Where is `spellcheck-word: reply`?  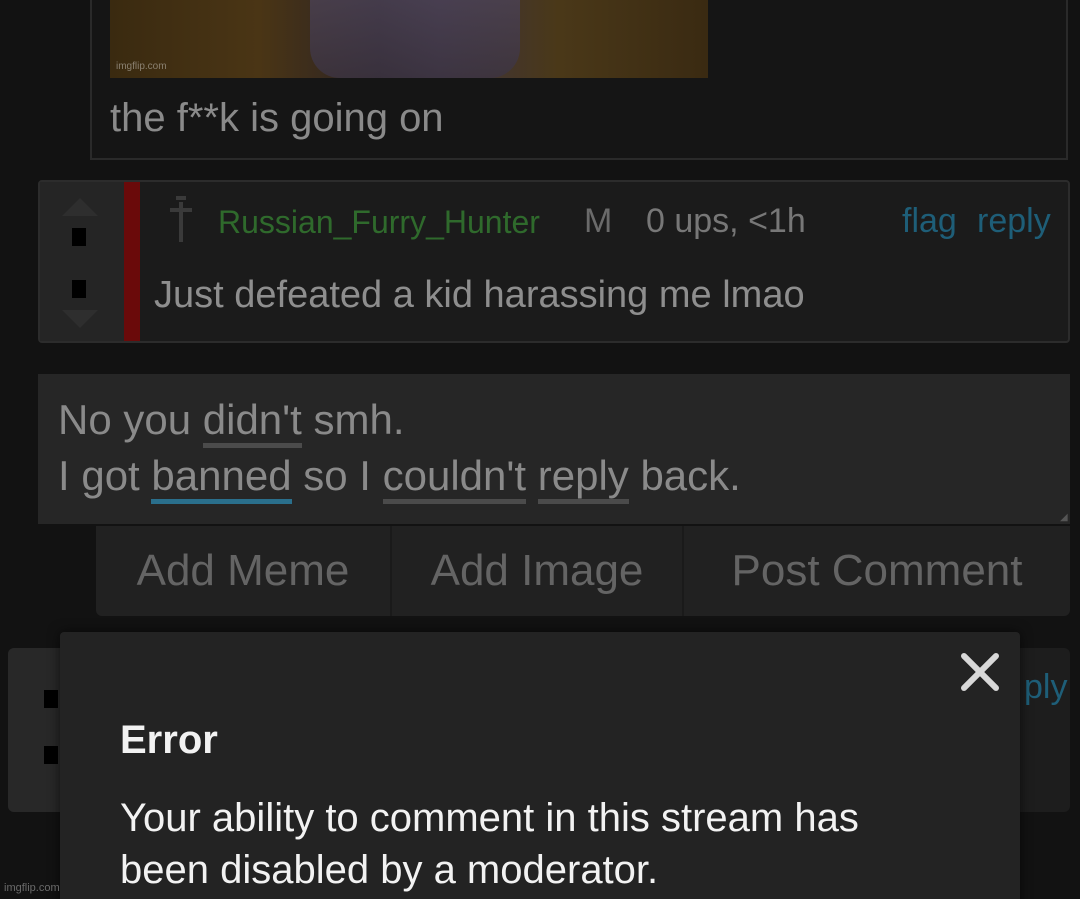
spellcheck-word: reply is located at coordinates (583, 478).